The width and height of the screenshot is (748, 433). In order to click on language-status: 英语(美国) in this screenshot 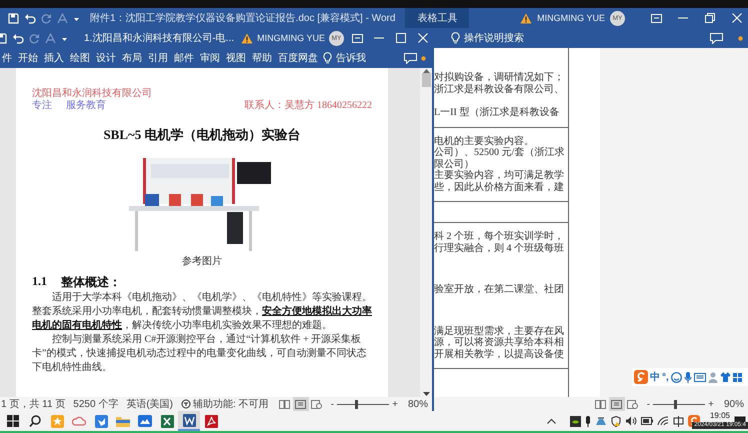, I will do `click(149, 404)`.